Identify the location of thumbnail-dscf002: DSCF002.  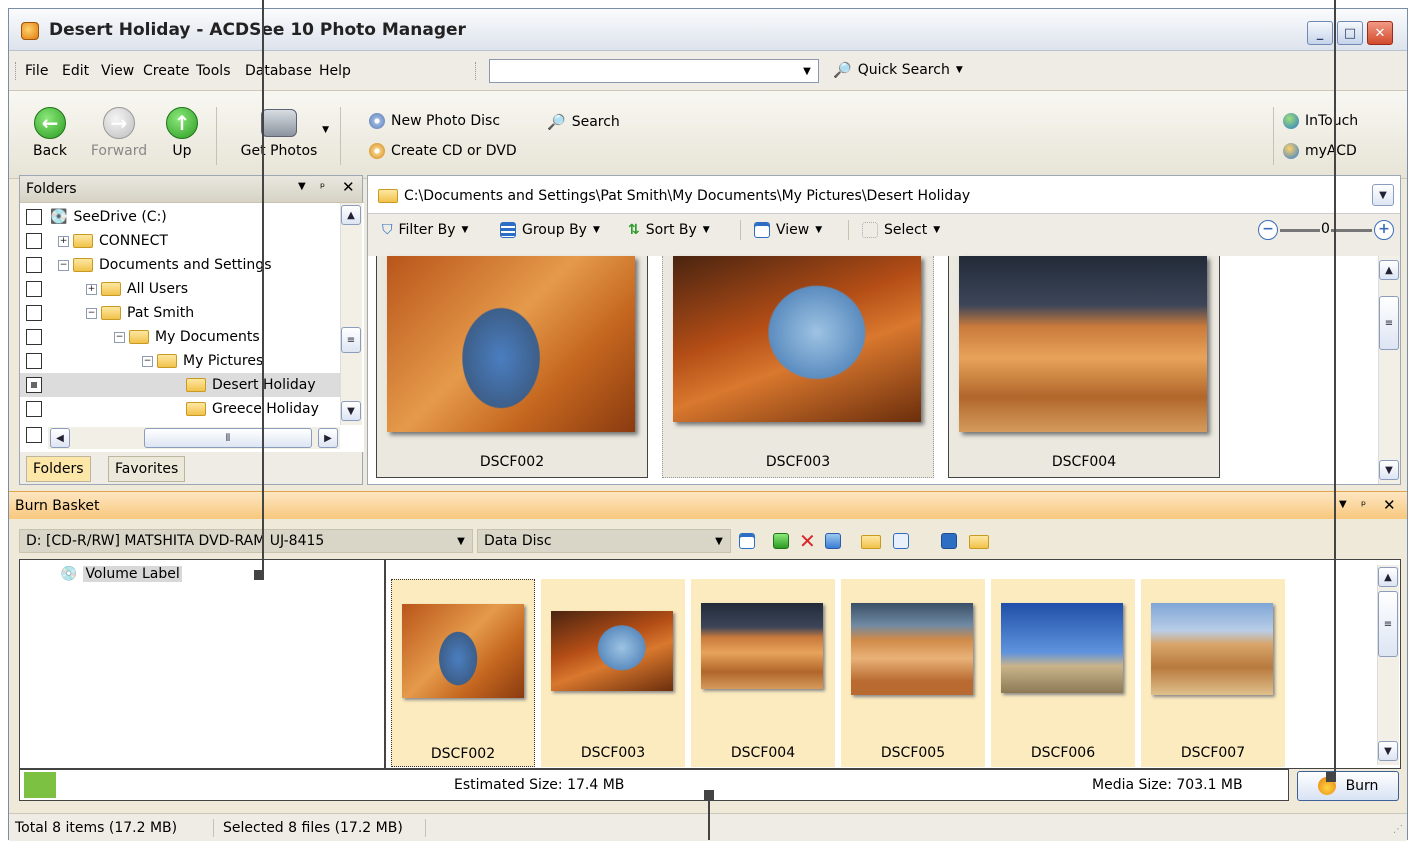
(512, 367).